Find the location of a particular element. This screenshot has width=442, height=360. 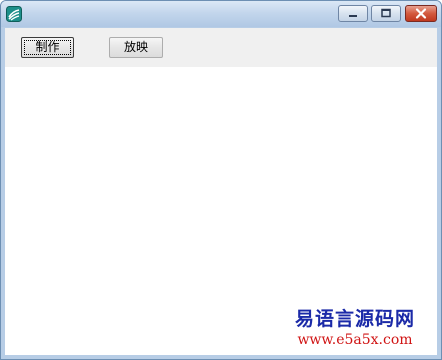

maximize-button is located at coordinates (386, 13).